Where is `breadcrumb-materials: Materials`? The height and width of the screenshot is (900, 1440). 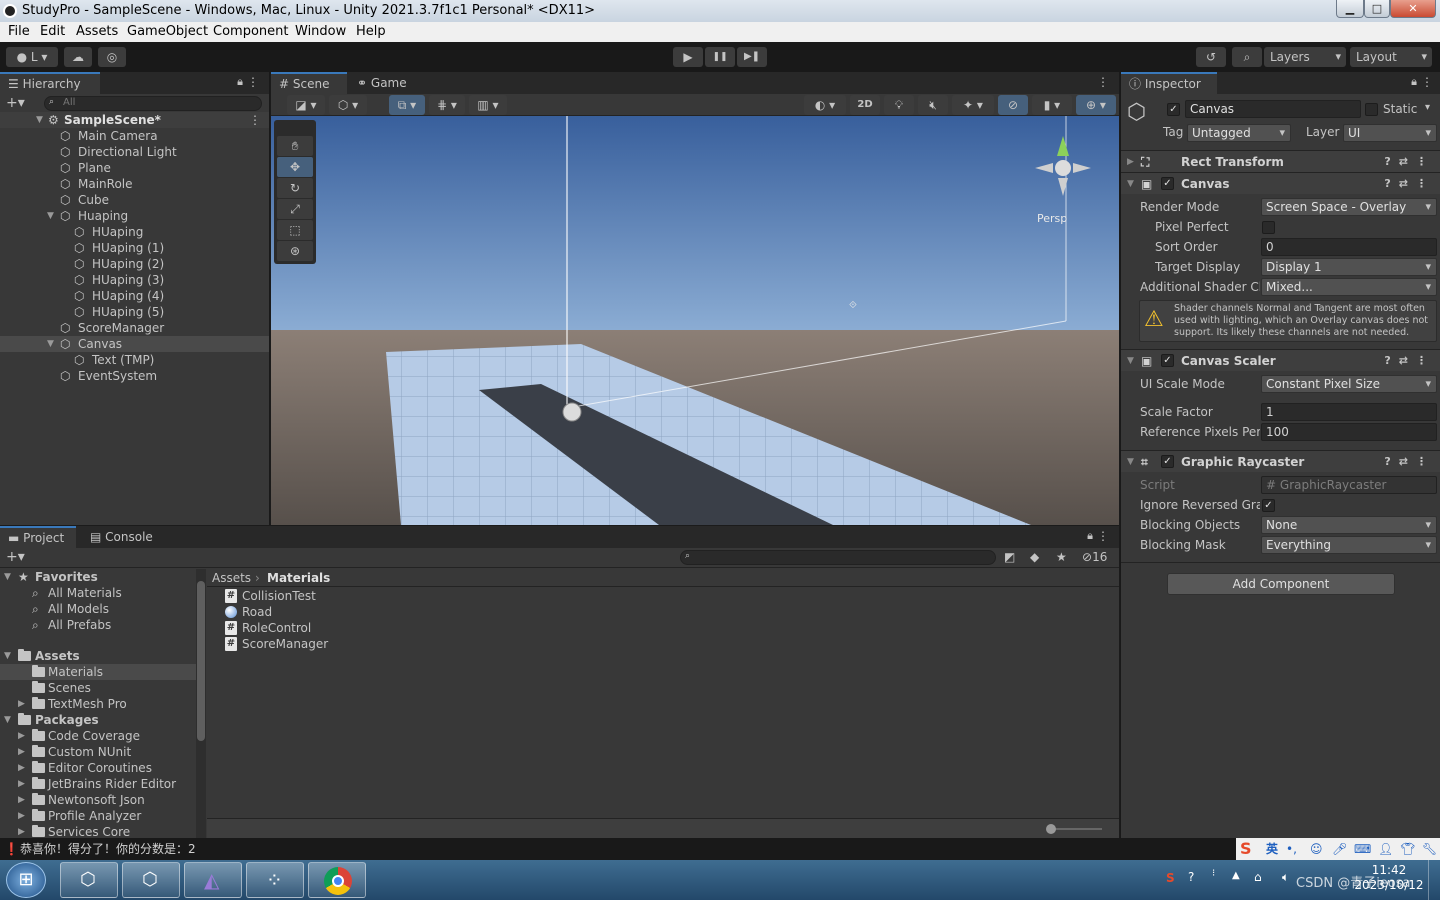
breadcrumb-materials: Materials is located at coordinates (298, 578).